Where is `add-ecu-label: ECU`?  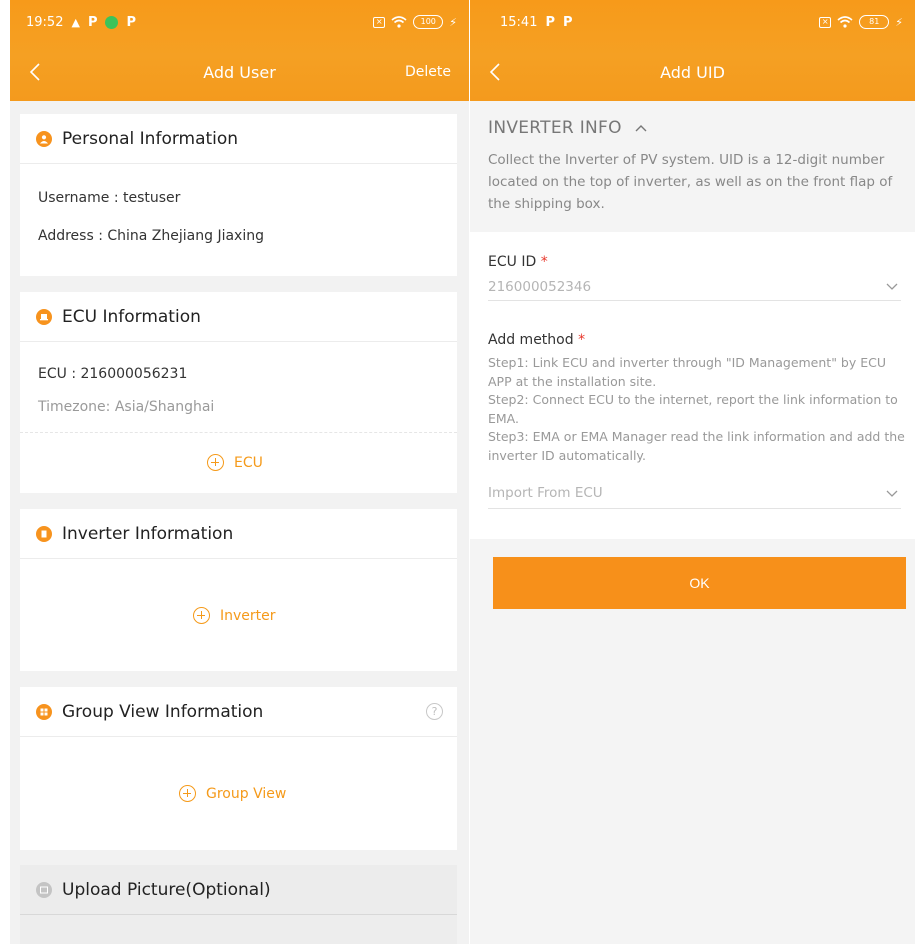
add-ecu-label: ECU is located at coordinates (248, 462).